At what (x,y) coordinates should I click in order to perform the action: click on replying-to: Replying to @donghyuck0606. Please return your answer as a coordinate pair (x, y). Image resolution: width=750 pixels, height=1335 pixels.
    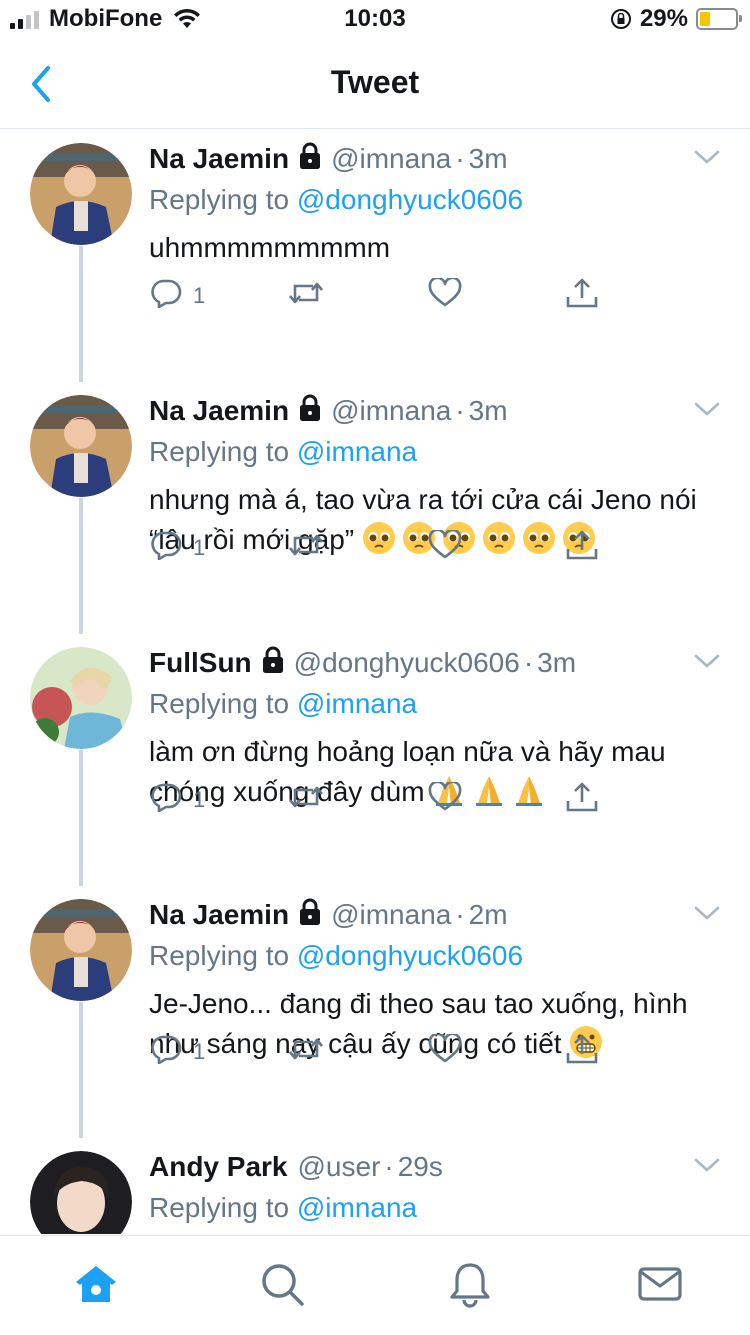
    Looking at the image, I should click on (439, 956).